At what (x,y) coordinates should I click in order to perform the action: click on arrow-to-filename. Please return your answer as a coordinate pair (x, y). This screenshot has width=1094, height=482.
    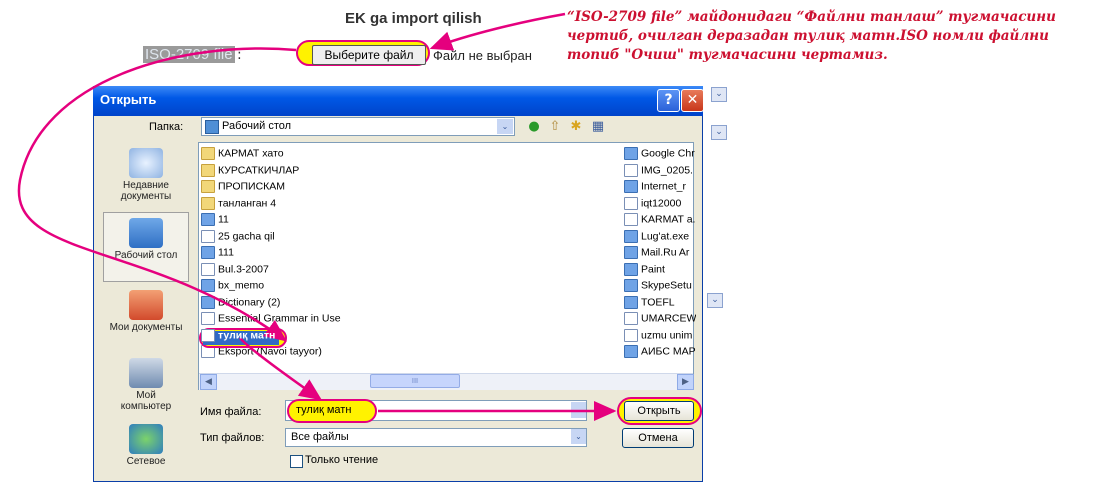
    Looking at the image, I should click on (281, 369).